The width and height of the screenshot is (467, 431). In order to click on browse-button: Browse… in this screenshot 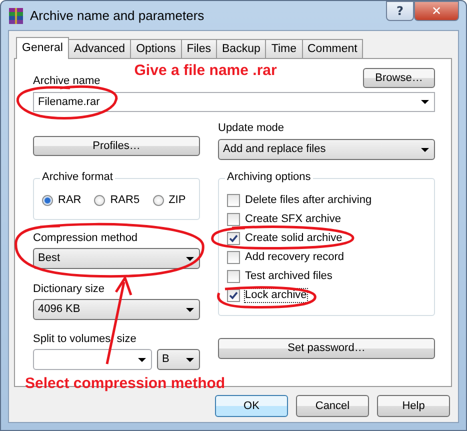, I will do `click(399, 78)`.